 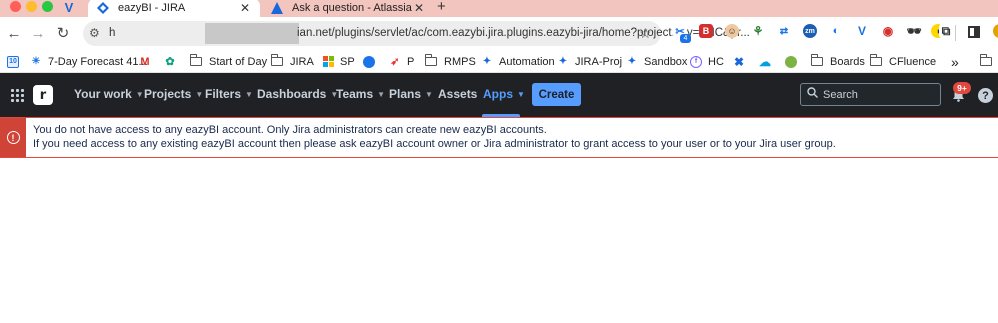 What do you see at coordinates (13, 137) in the screenshot?
I see `error-strip: !` at bounding box center [13, 137].